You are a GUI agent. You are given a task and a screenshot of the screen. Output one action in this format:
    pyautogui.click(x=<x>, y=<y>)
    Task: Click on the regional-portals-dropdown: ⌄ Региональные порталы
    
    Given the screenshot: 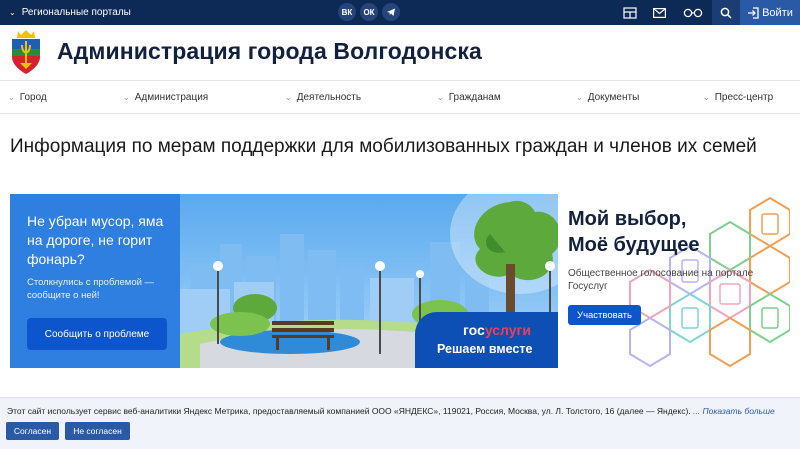 What is the action you would take?
    pyautogui.click(x=65, y=12)
    